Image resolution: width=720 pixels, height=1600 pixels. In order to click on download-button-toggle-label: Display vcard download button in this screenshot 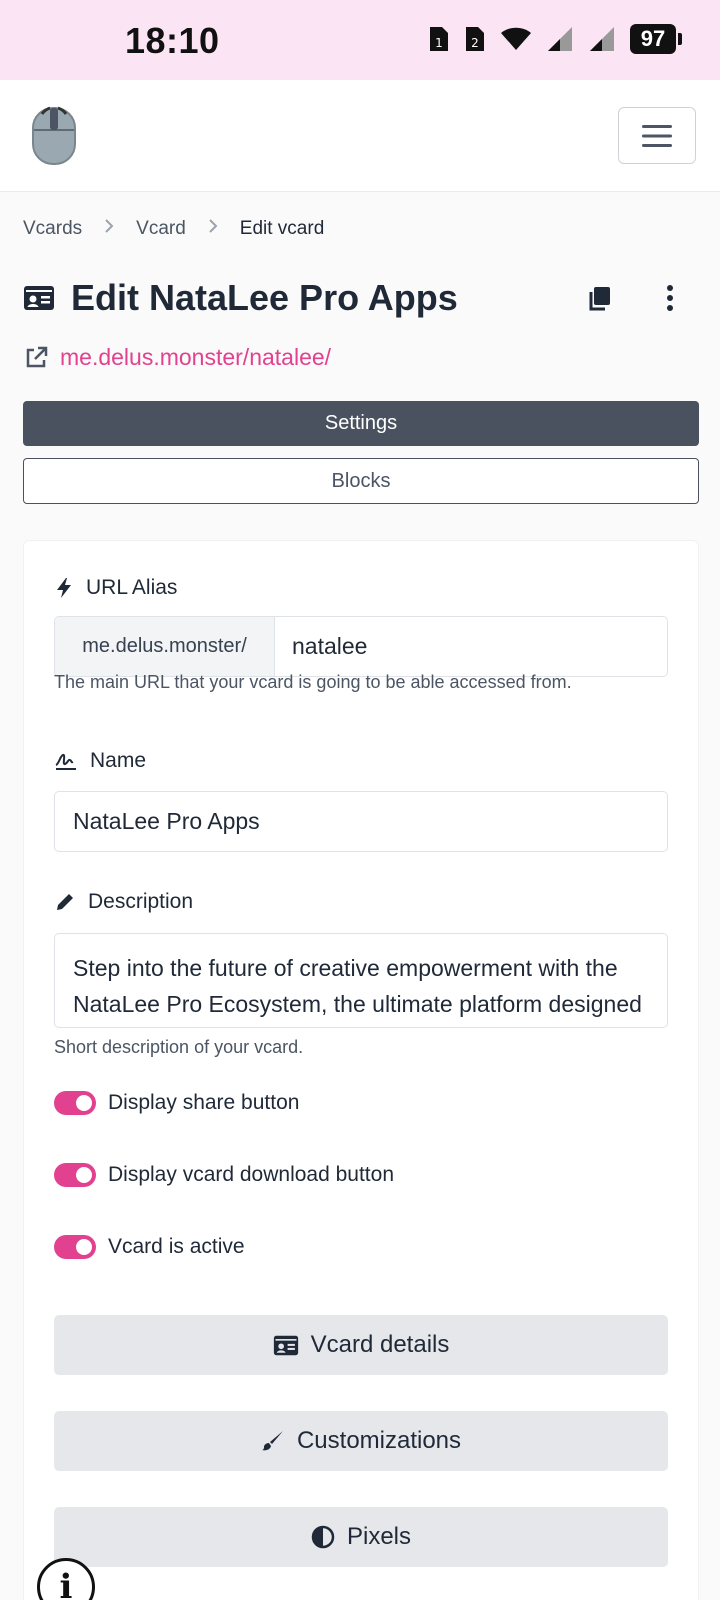, I will do `click(251, 1174)`.